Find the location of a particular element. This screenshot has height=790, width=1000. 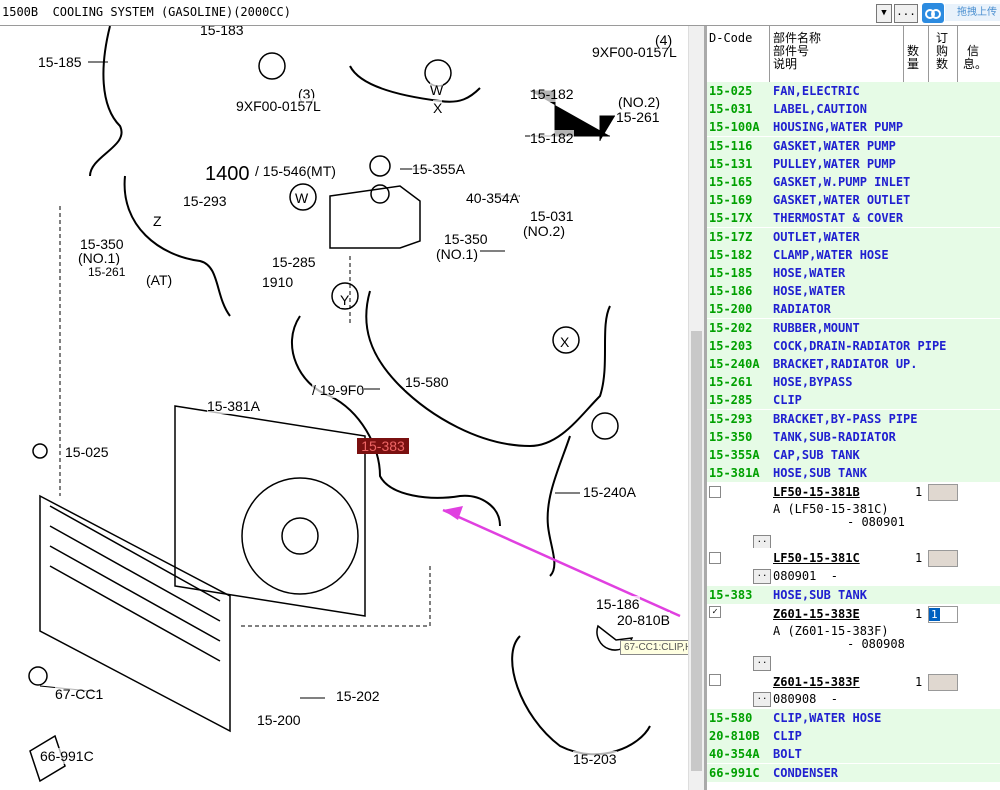

part-desc: GASKET,WATER OUTLET is located at coordinates (842, 200).